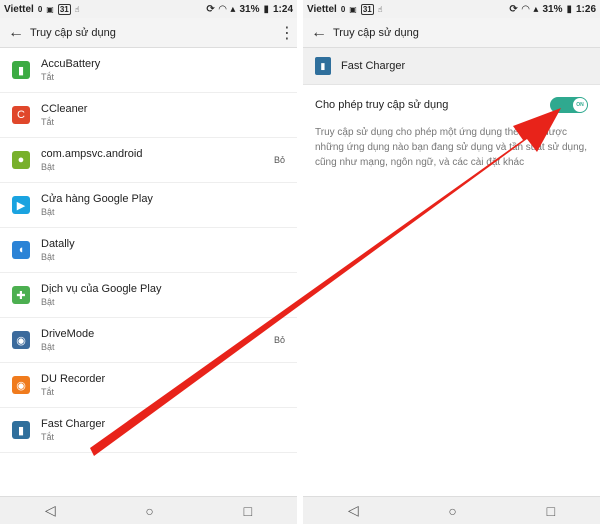 The height and width of the screenshot is (524, 600). What do you see at coordinates (21, 205) in the screenshot?
I see `app-icon: ▶` at bounding box center [21, 205].